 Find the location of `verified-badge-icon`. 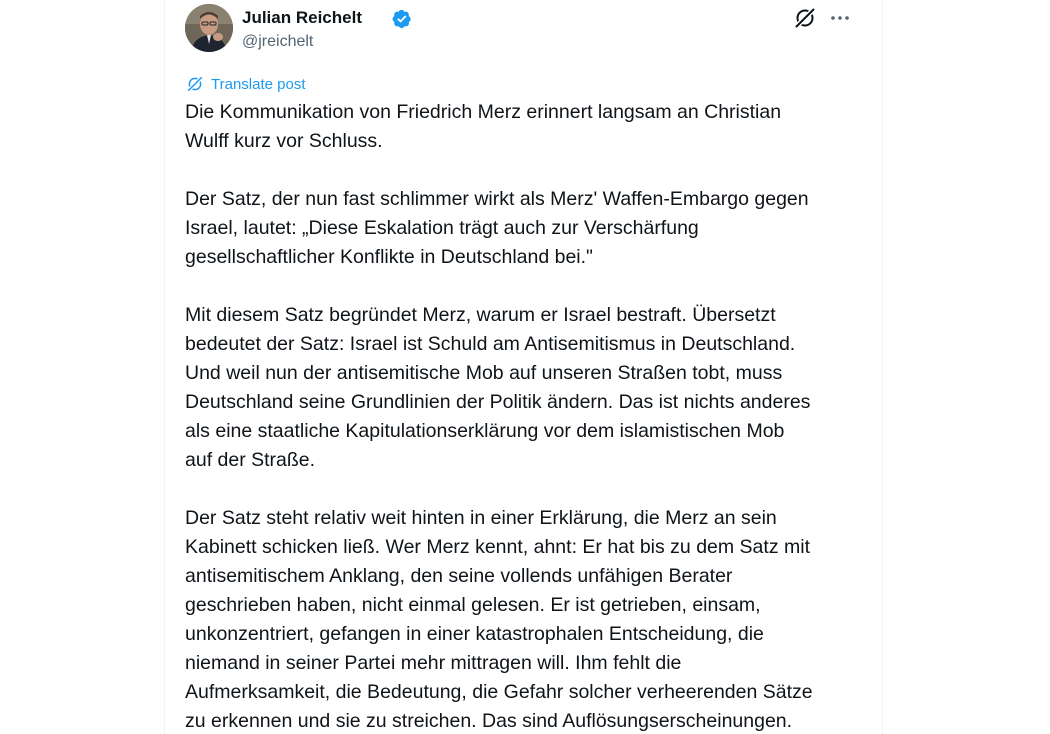

verified-badge-icon is located at coordinates (402, 19).